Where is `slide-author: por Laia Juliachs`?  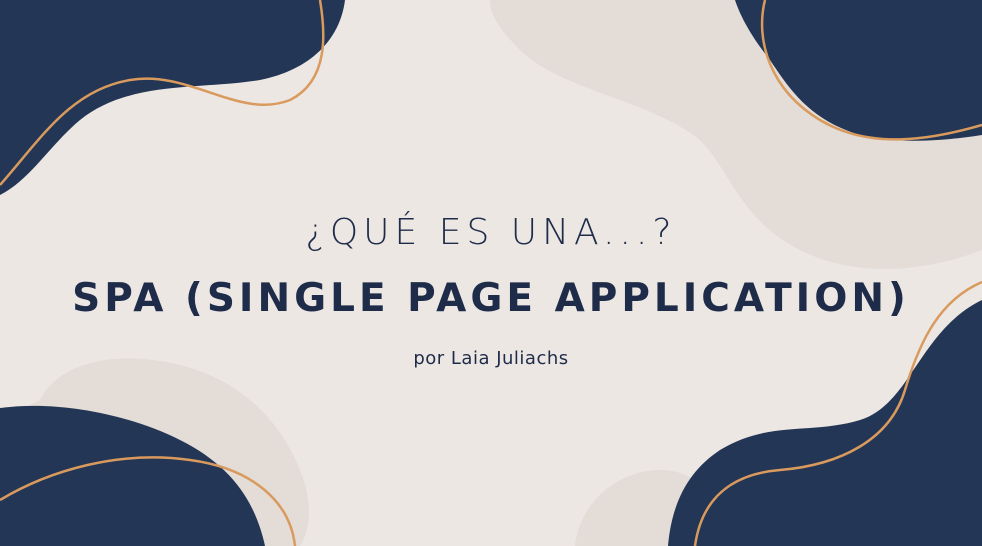 slide-author: por Laia Juliachs is located at coordinates (491, 358).